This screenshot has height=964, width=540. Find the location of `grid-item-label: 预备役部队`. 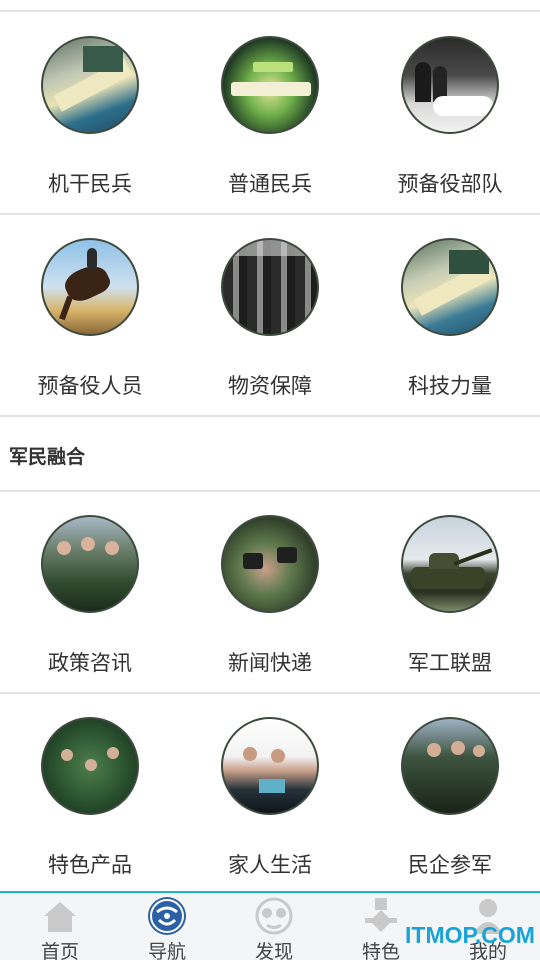

grid-item-label: 预备役部队 is located at coordinates (450, 184).